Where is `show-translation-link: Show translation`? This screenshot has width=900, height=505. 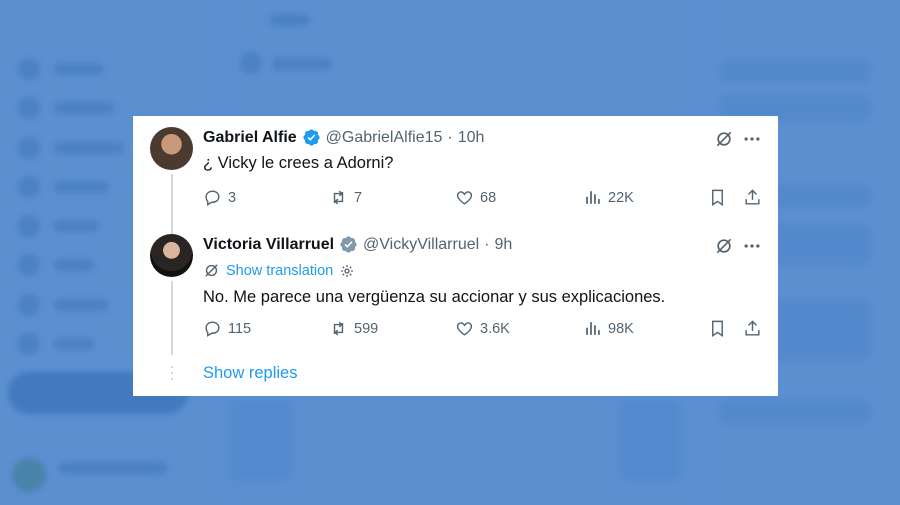
show-translation-link: Show translation is located at coordinates (279, 270).